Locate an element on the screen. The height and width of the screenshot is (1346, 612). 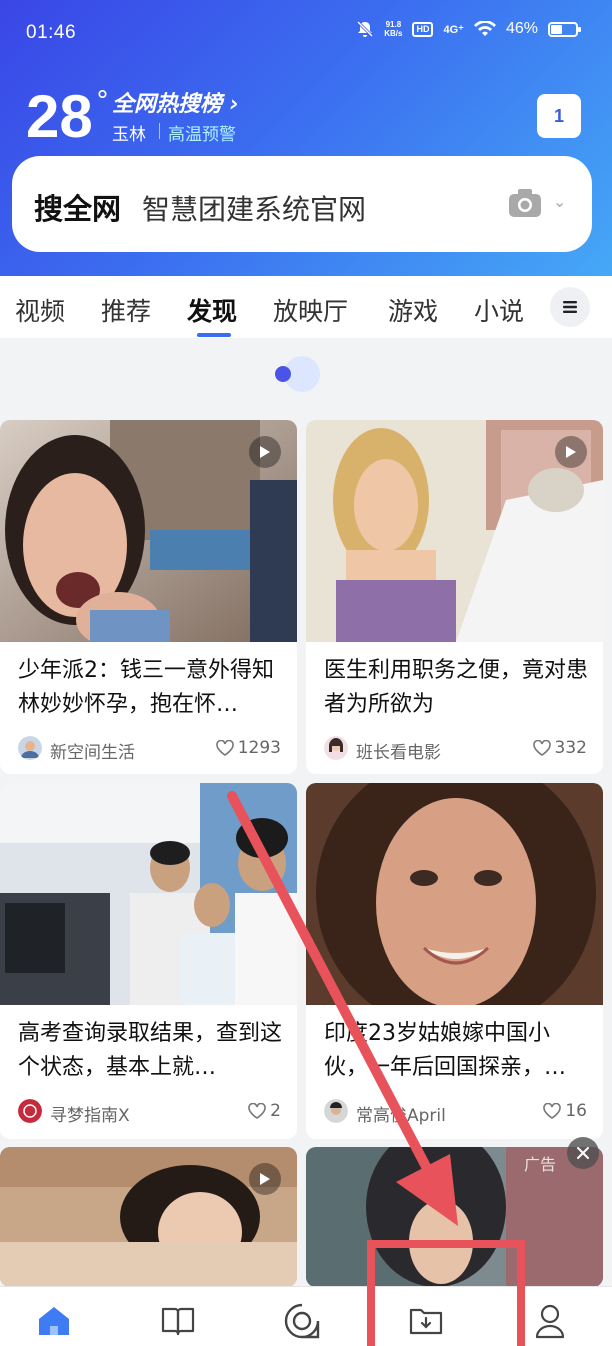
ad-image is located at coordinates (454, 1217).